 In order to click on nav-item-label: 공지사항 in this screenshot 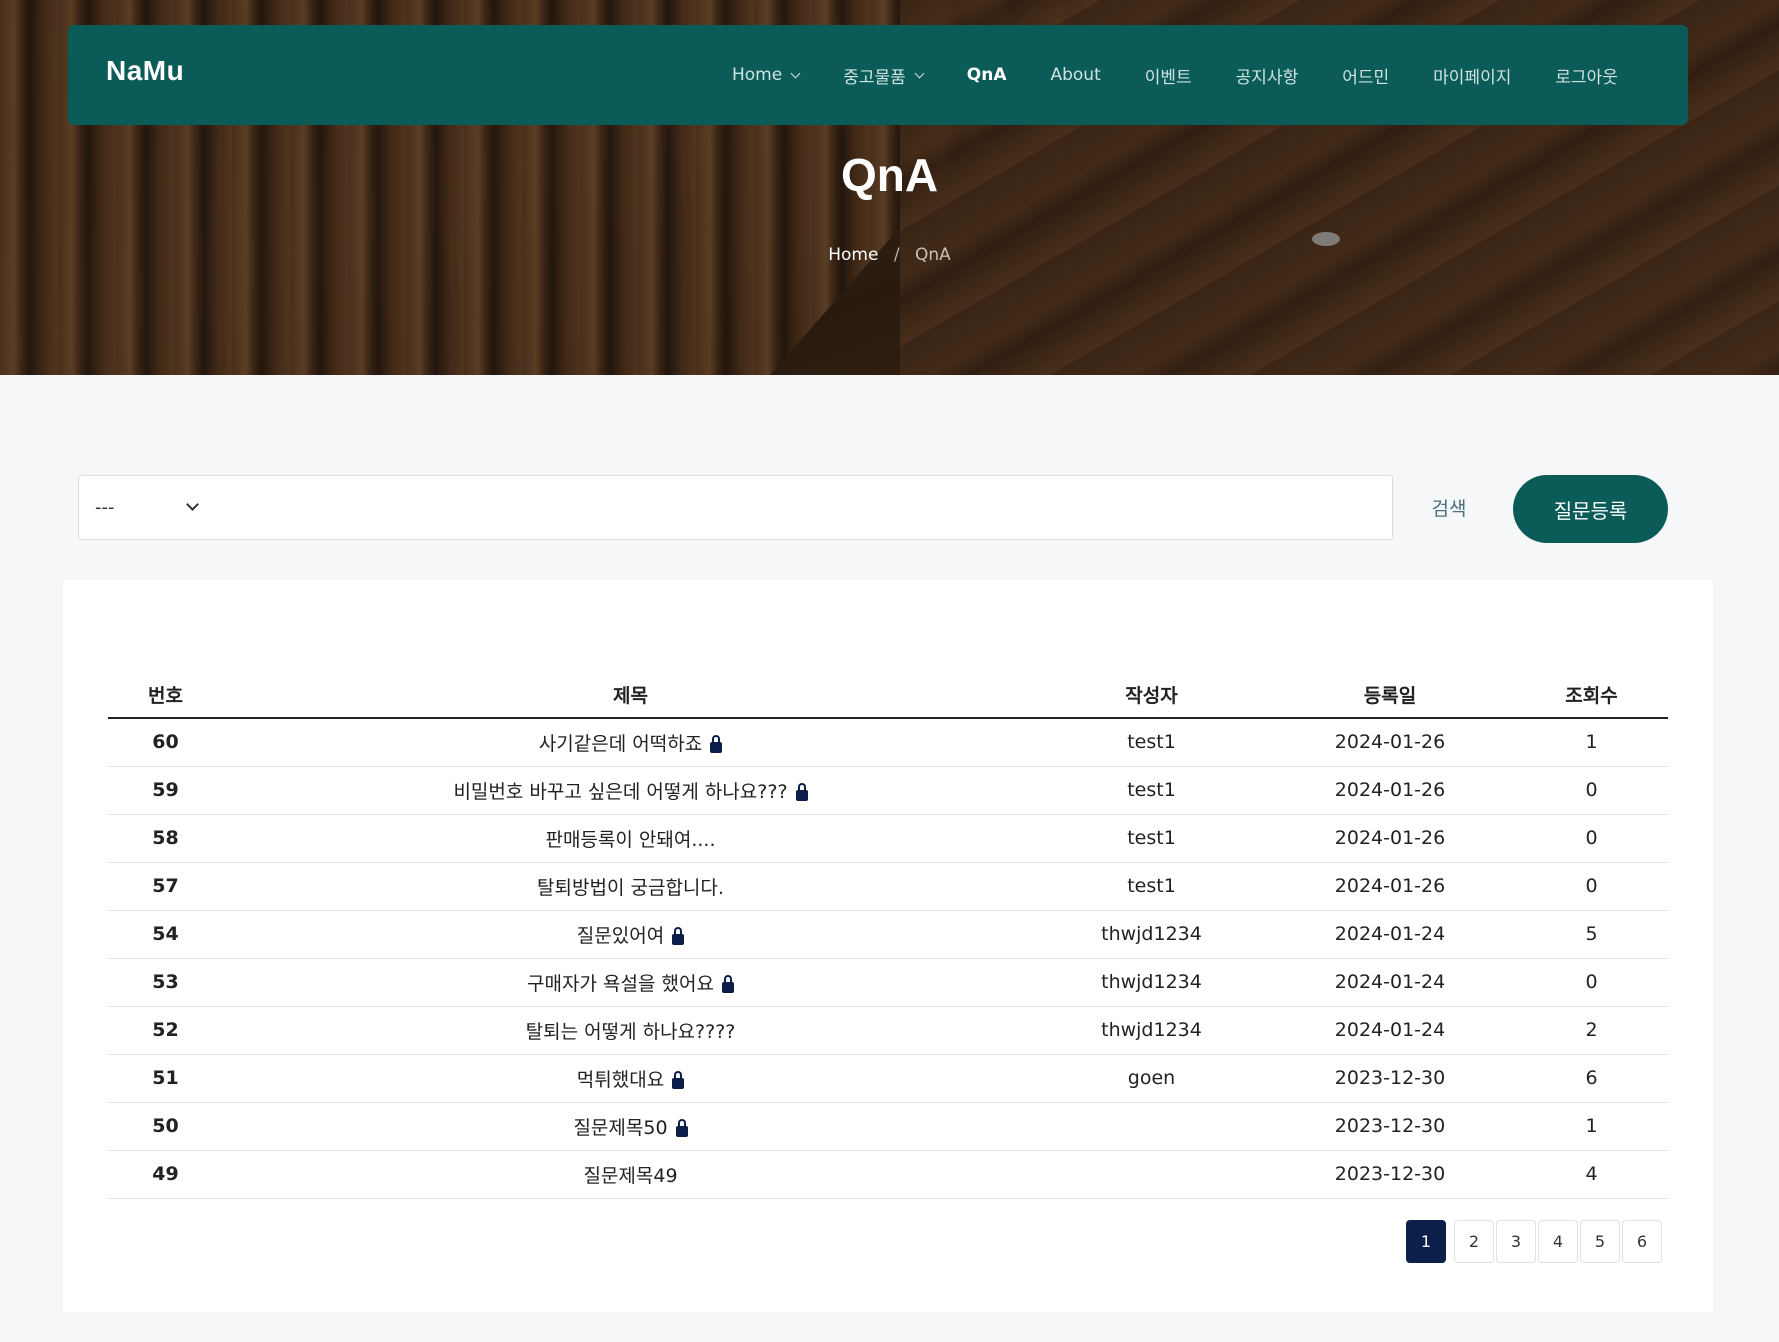, I will do `click(1267, 77)`.